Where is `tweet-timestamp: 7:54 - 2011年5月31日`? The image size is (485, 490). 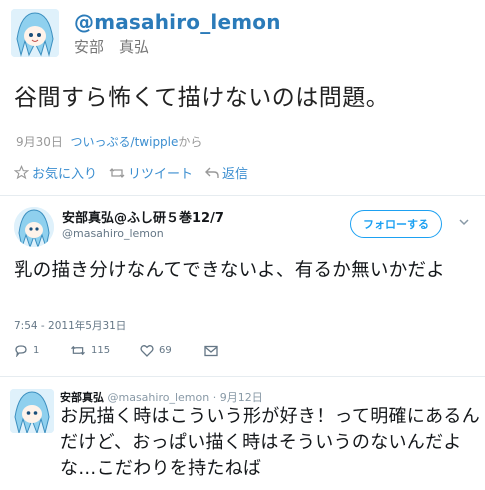 tweet-timestamp: 7:54 - 2011年5月31日 is located at coordinates (70, 325).